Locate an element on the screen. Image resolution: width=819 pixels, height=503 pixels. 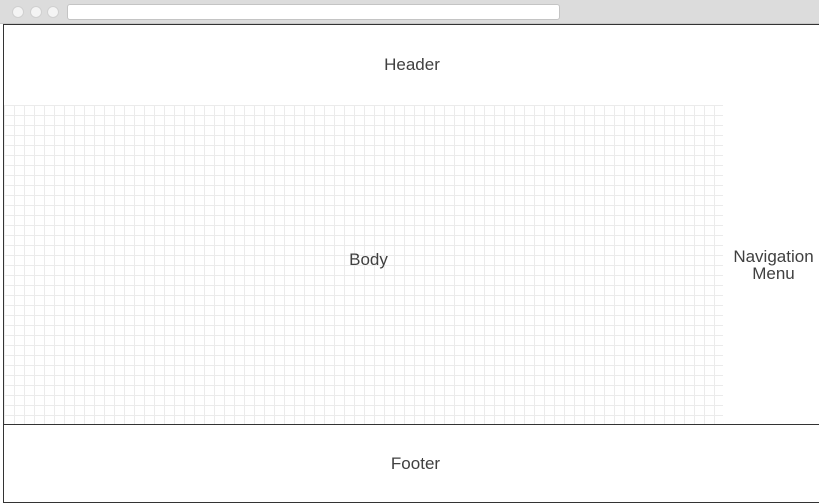
maximize-window-icon is located at coordinates (53, 12).